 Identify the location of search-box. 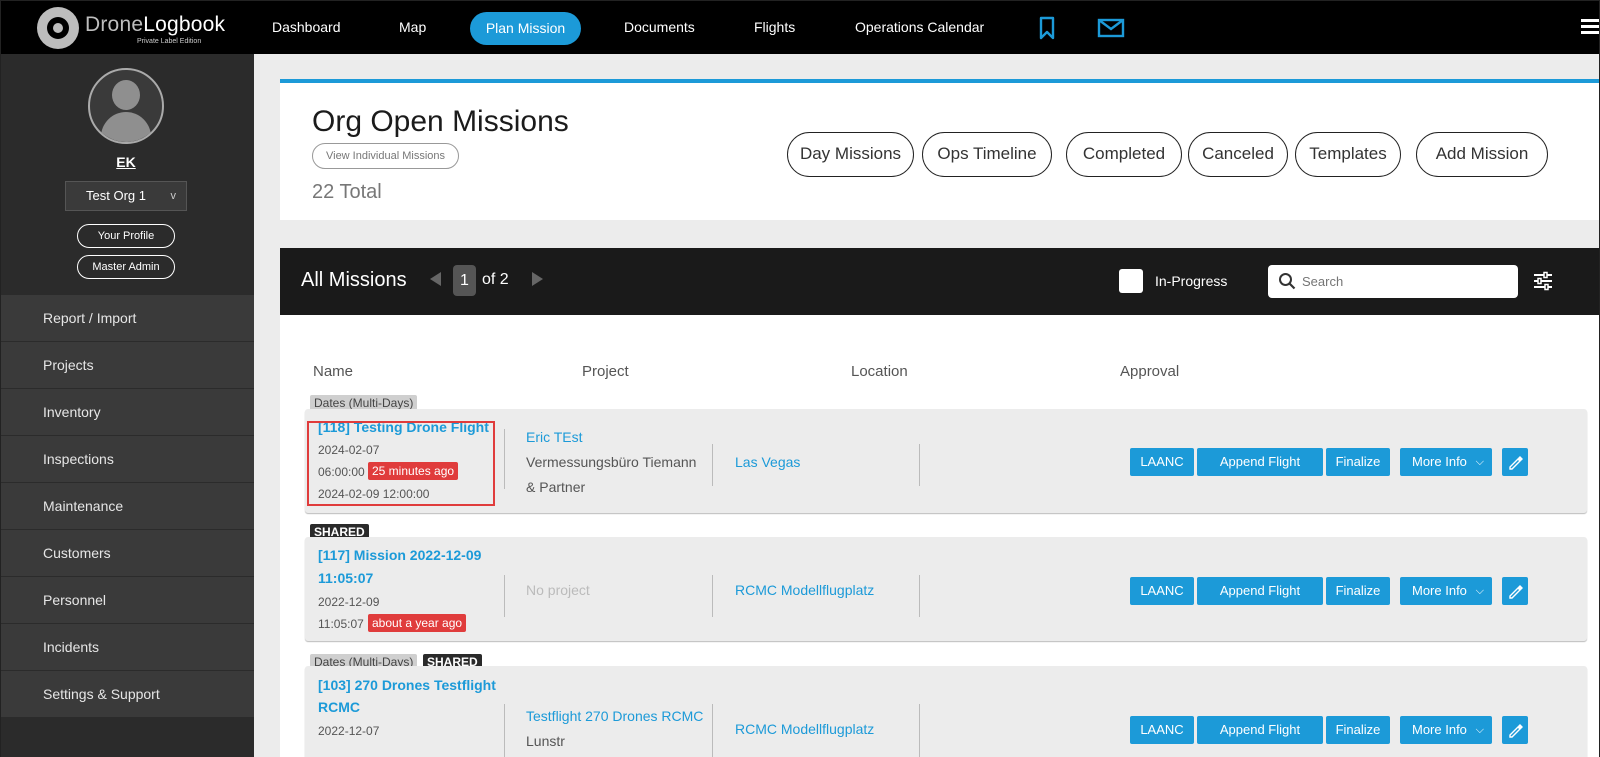
(1393, 281).